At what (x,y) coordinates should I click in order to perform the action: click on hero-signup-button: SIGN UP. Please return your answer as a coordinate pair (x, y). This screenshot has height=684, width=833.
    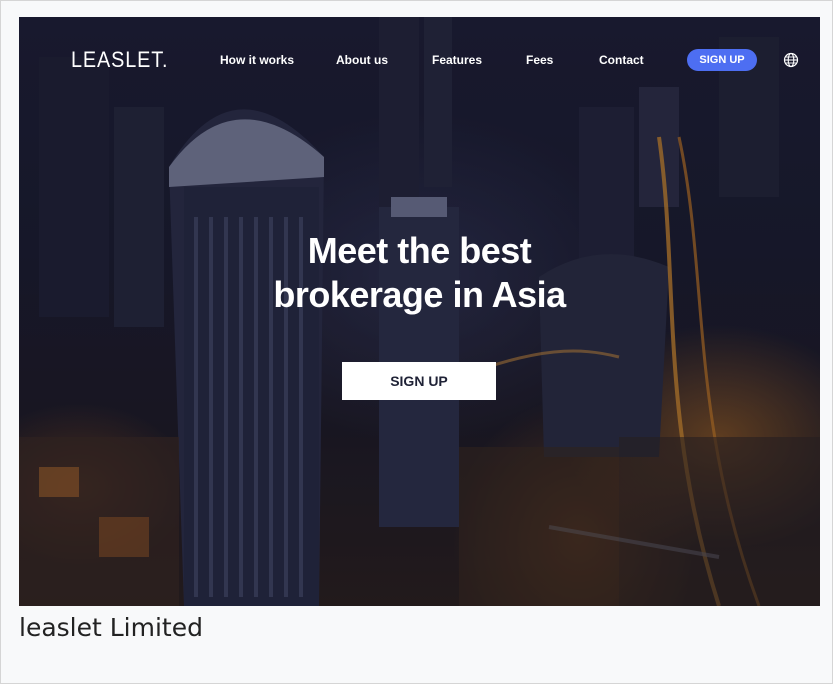
    Looking at the image, I should click on (419, 381).